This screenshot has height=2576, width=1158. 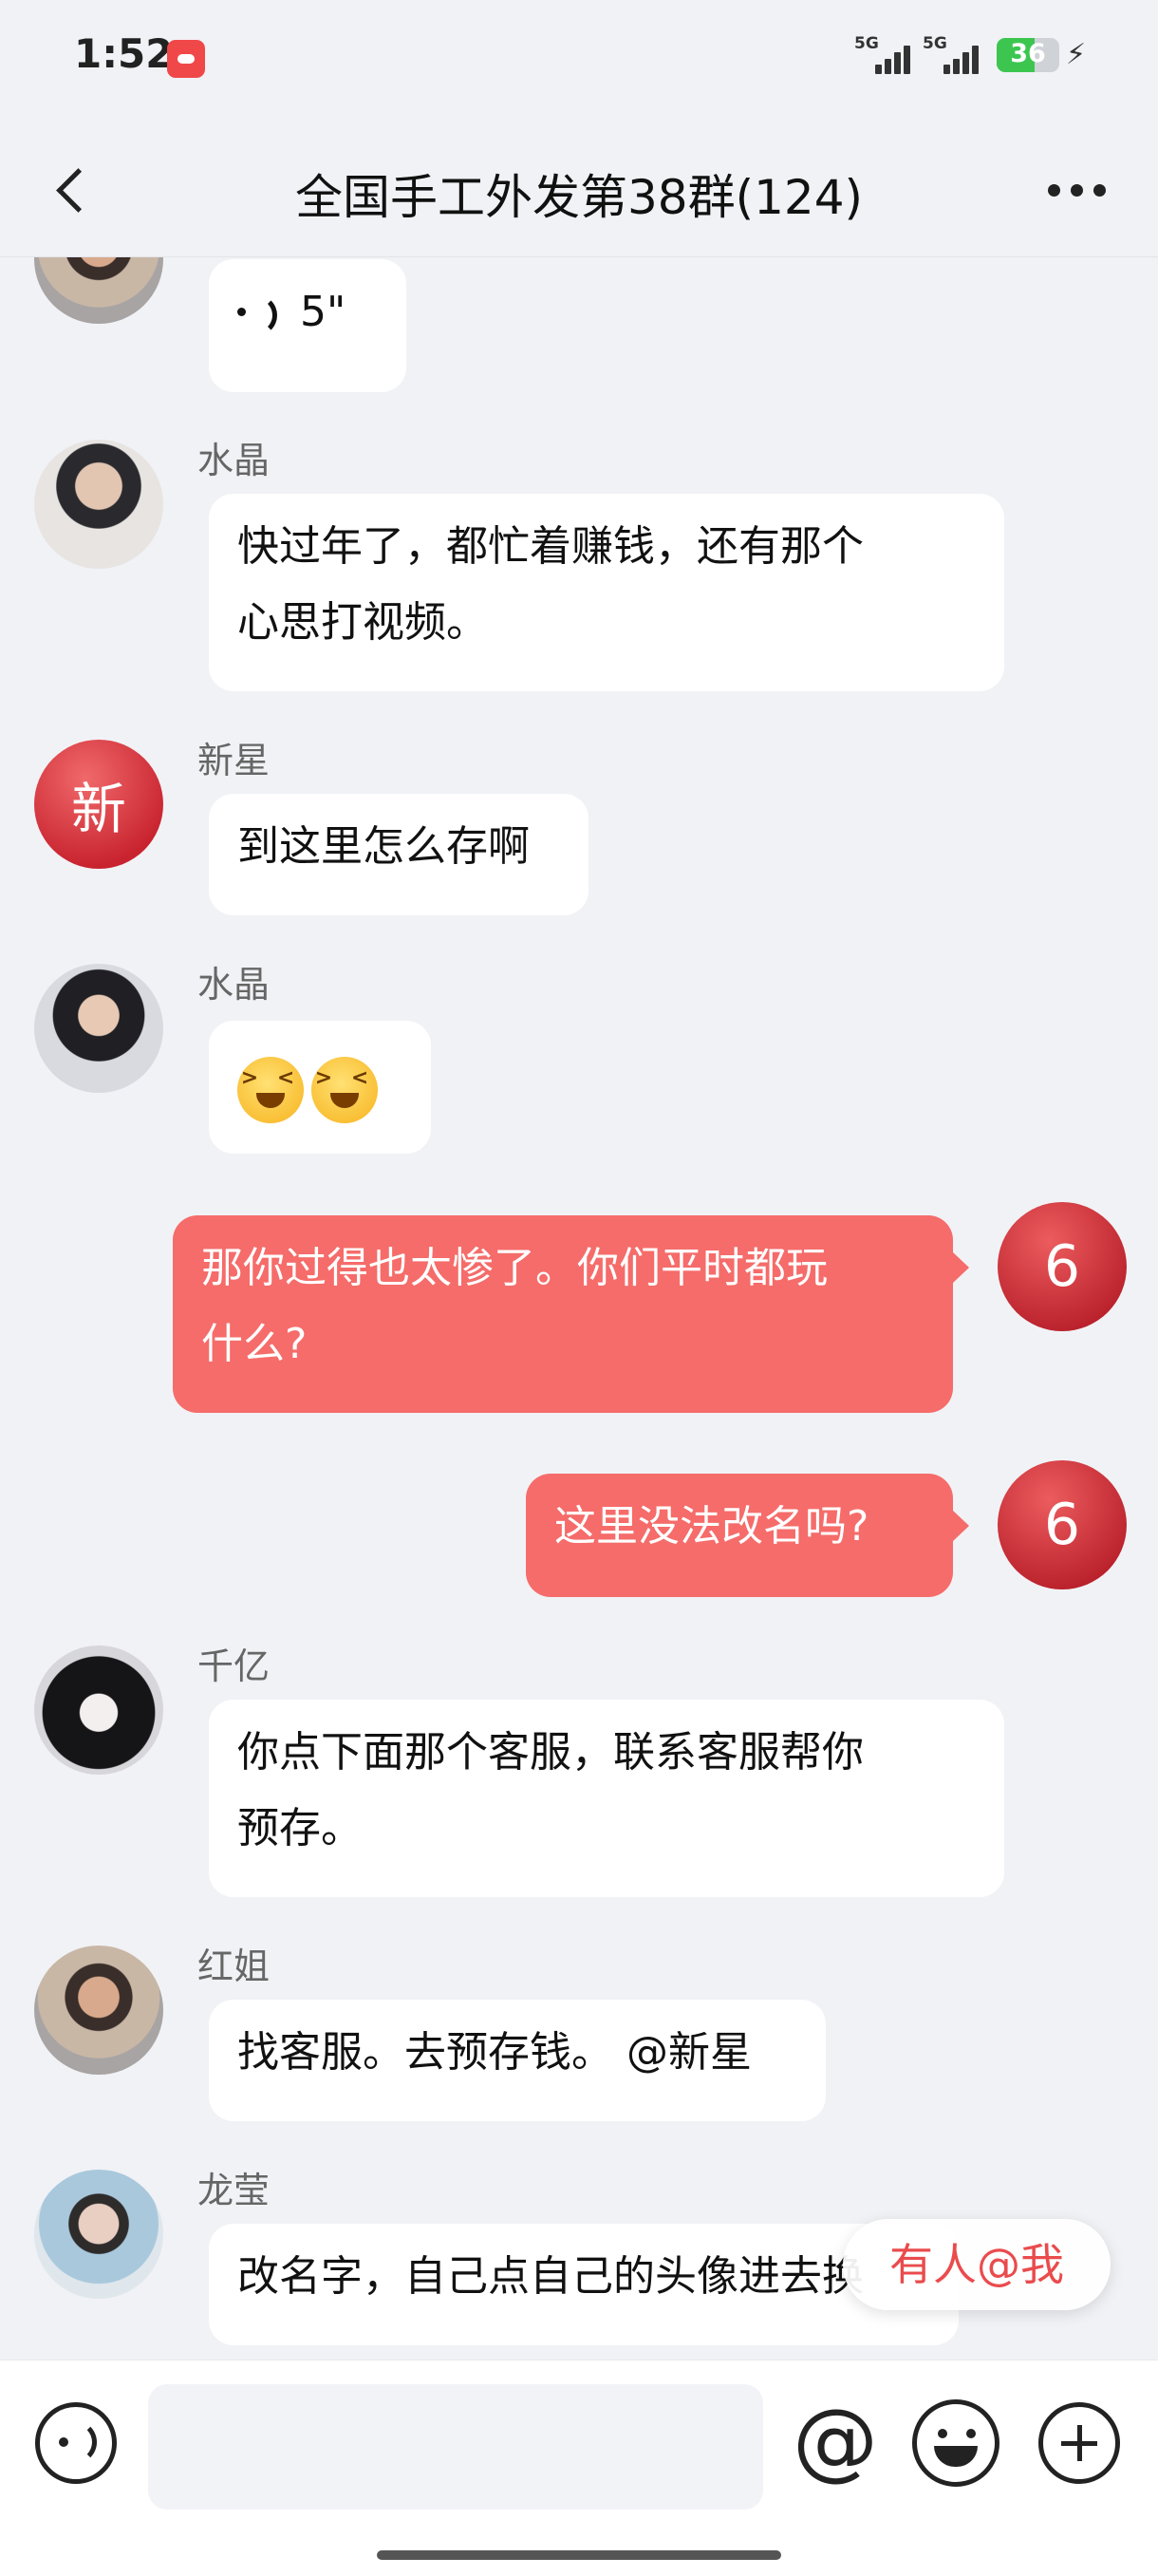 What do you see at coordinates (234, 760) in the screenshot?
I see `sender-name: 新星` at bounding box center [234, 760].